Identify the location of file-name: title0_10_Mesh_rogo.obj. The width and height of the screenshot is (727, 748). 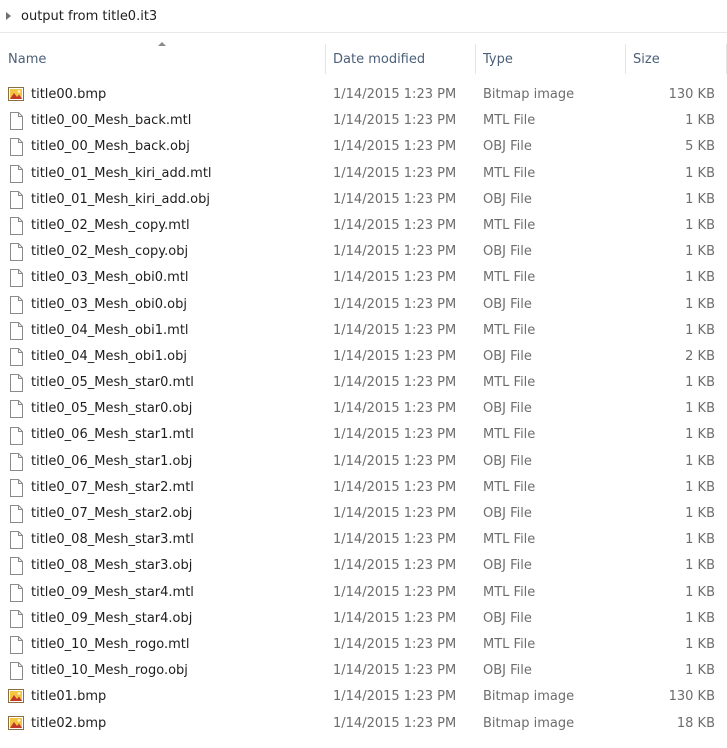
(109, 671).